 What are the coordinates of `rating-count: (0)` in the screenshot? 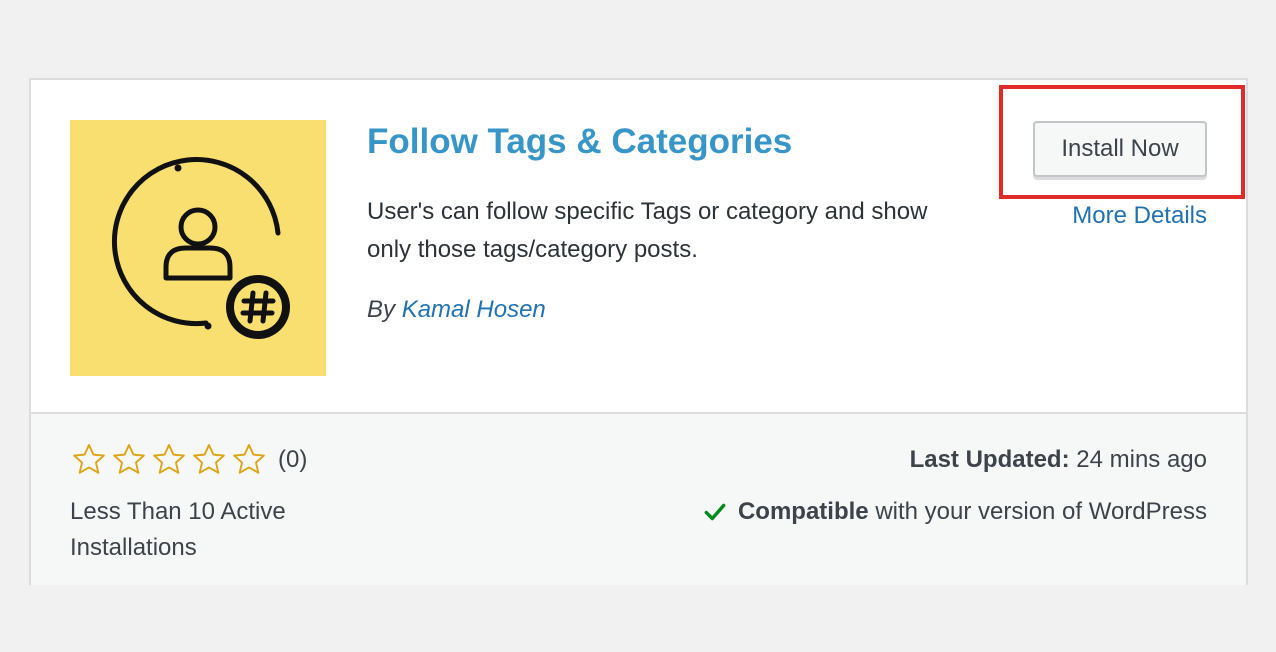 It's located at (292, 460).